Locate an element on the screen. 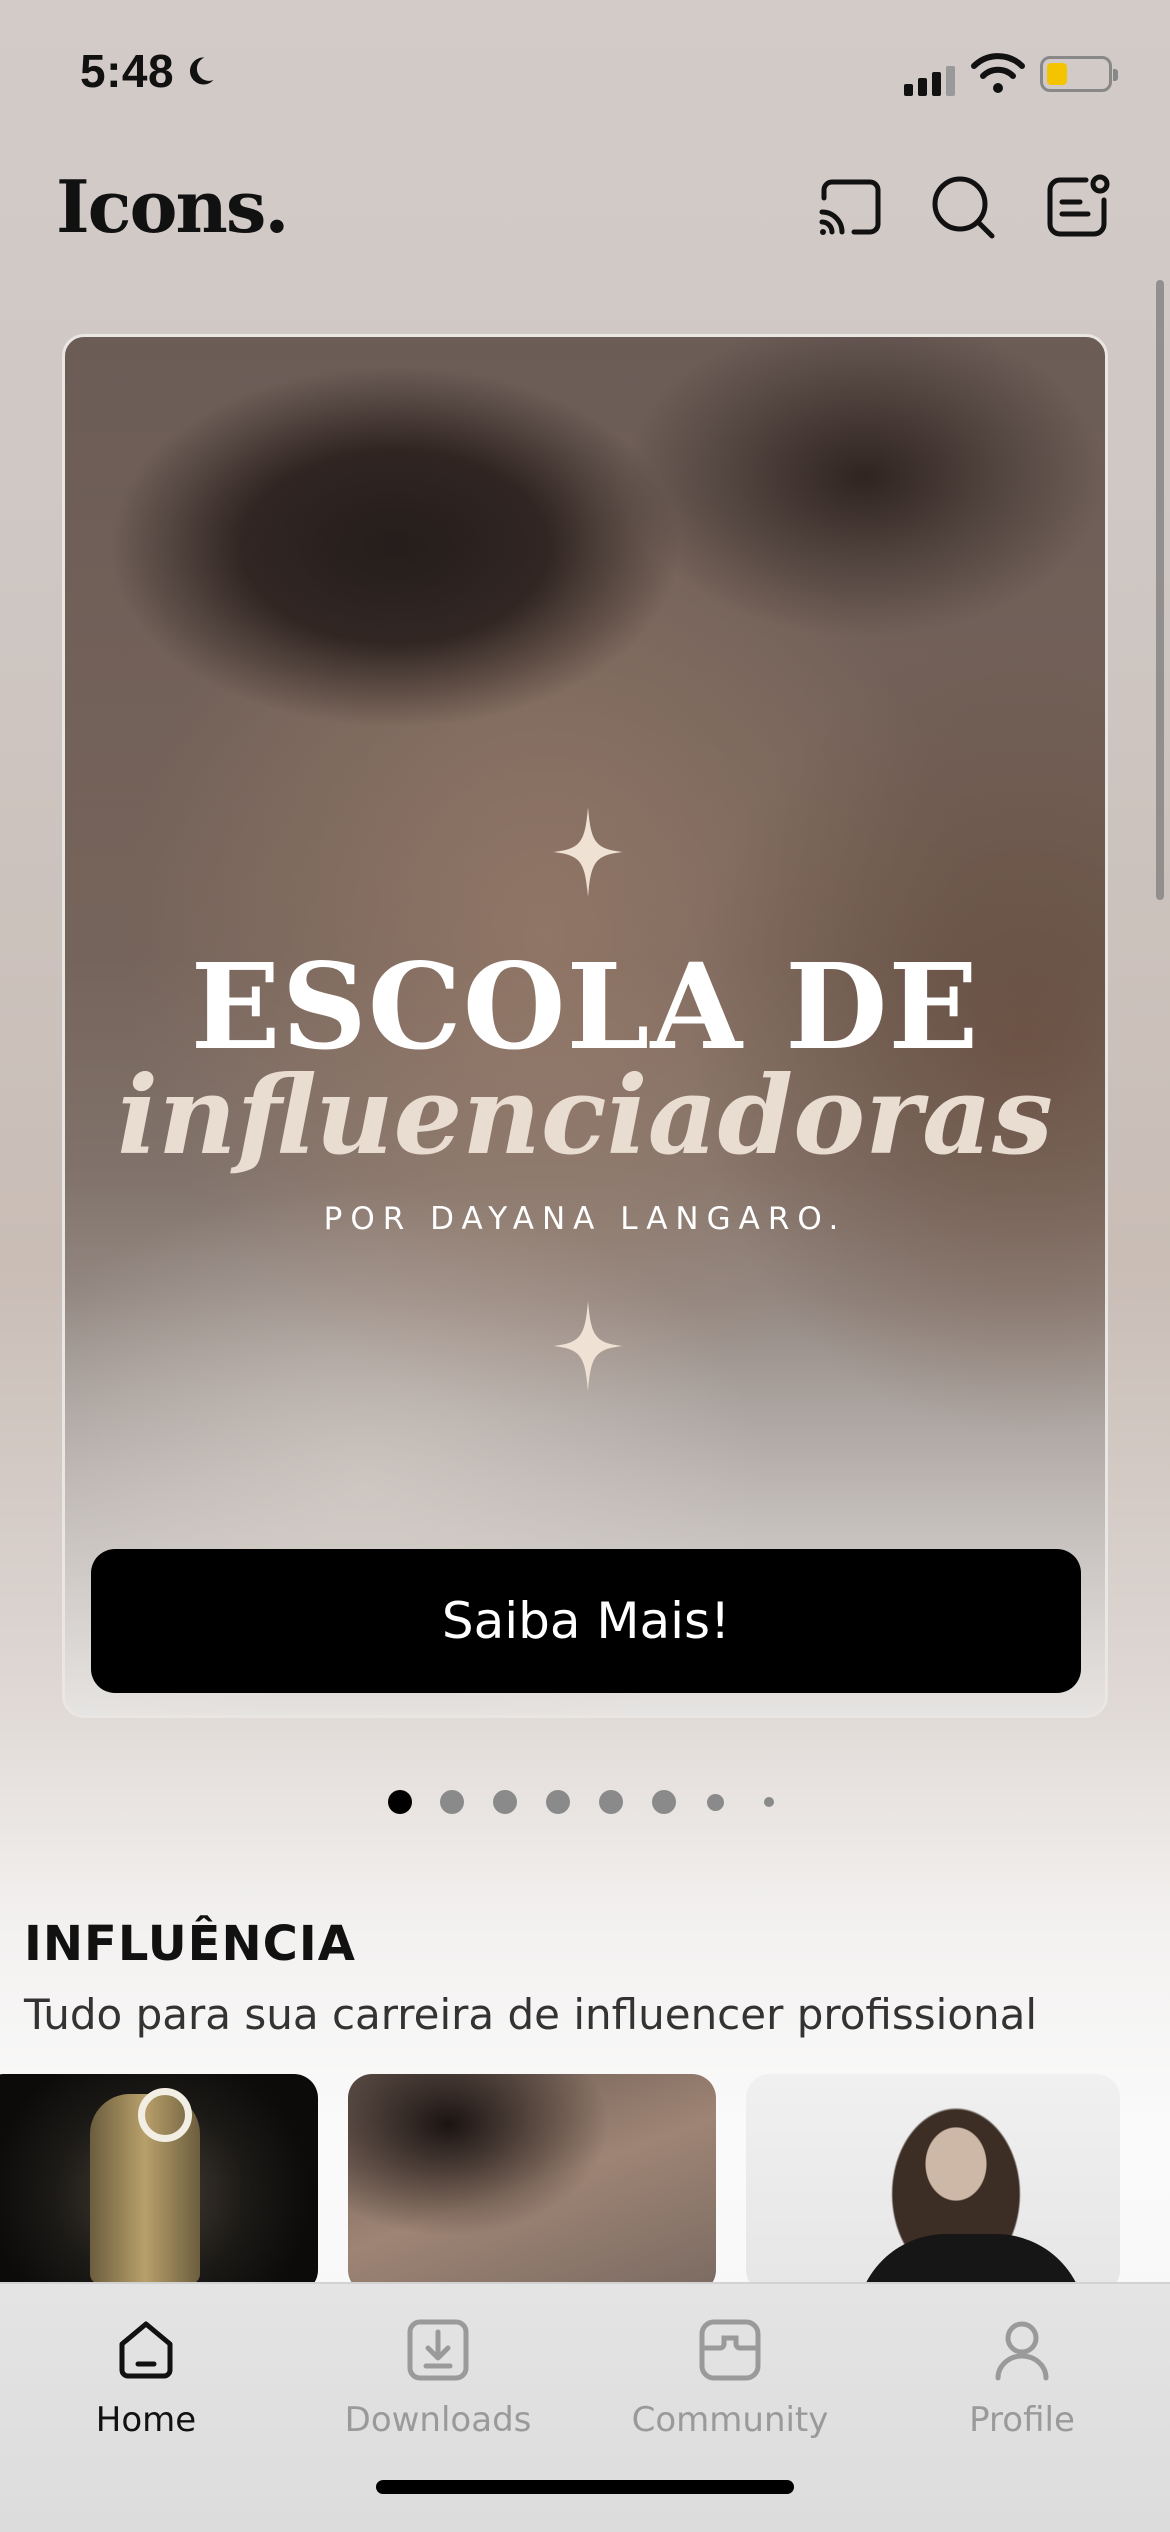 The image size is (1170, 2532). profile-icon is located at coordinates (1022, 2351).